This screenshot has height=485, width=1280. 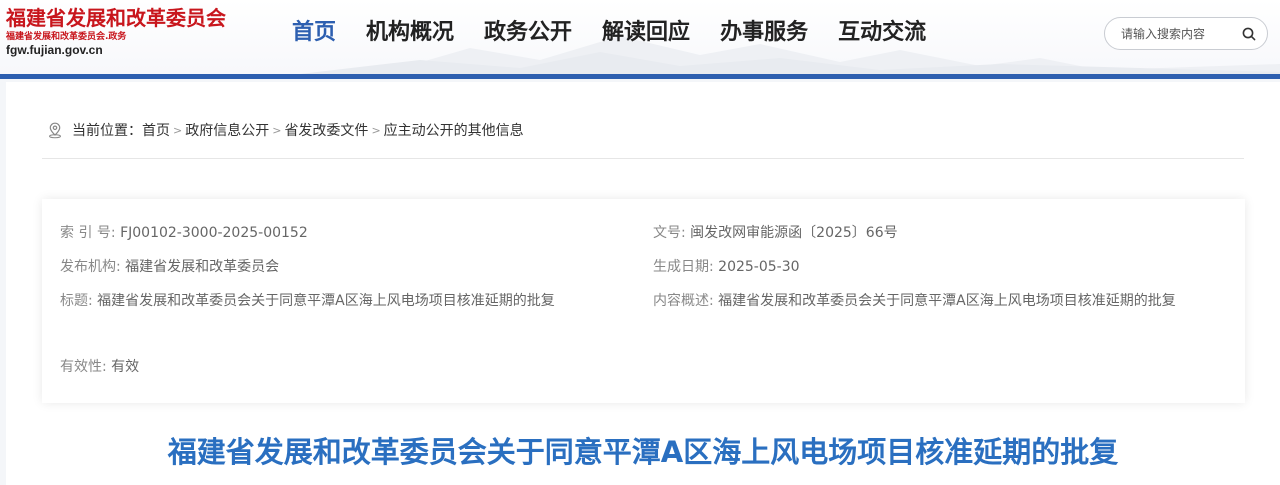 I want to click on meta-title: 标题: 福建省发展和改革委员会关于同意平潭A区海上风电场项目核准延期的批复, so click(x=307, y=301).